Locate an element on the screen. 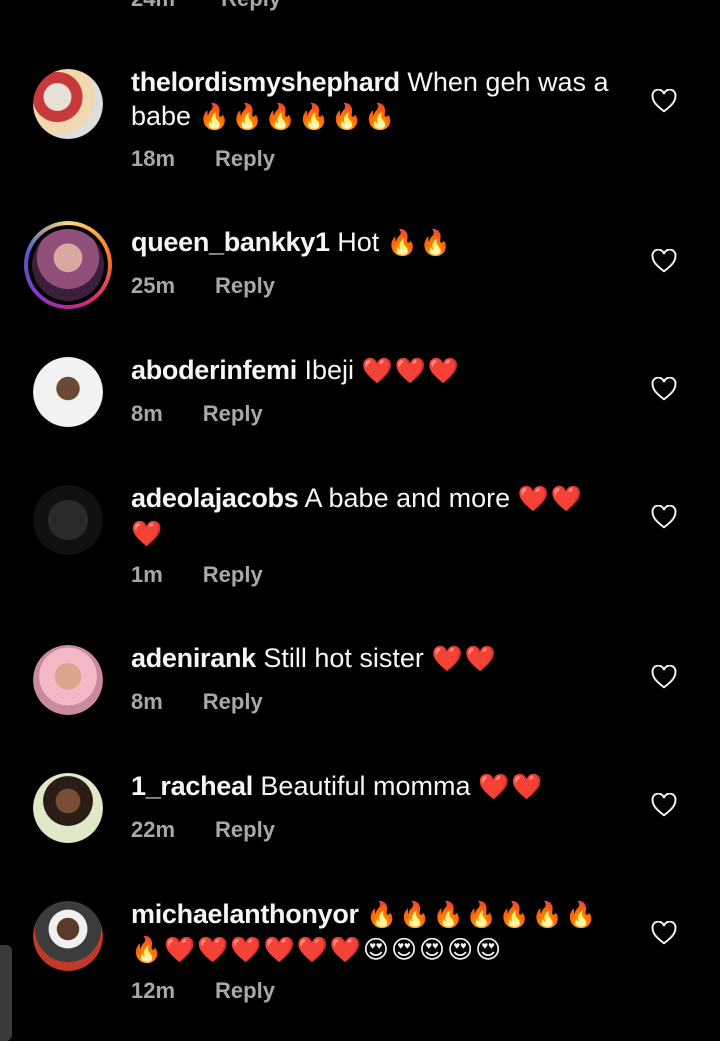 Image resolution: width=720 pixels, height=1041 pixels. comment-username: aboderinfemi is located at coordinates (214, 370).